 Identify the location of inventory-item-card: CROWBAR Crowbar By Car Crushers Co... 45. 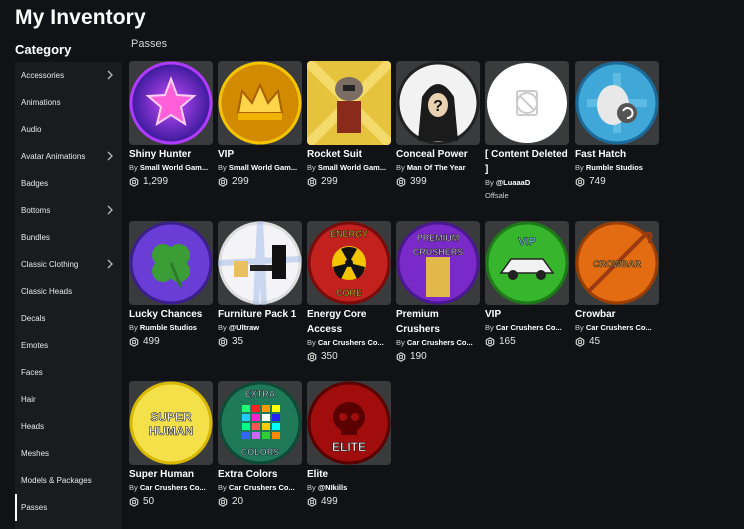
(617, 284).